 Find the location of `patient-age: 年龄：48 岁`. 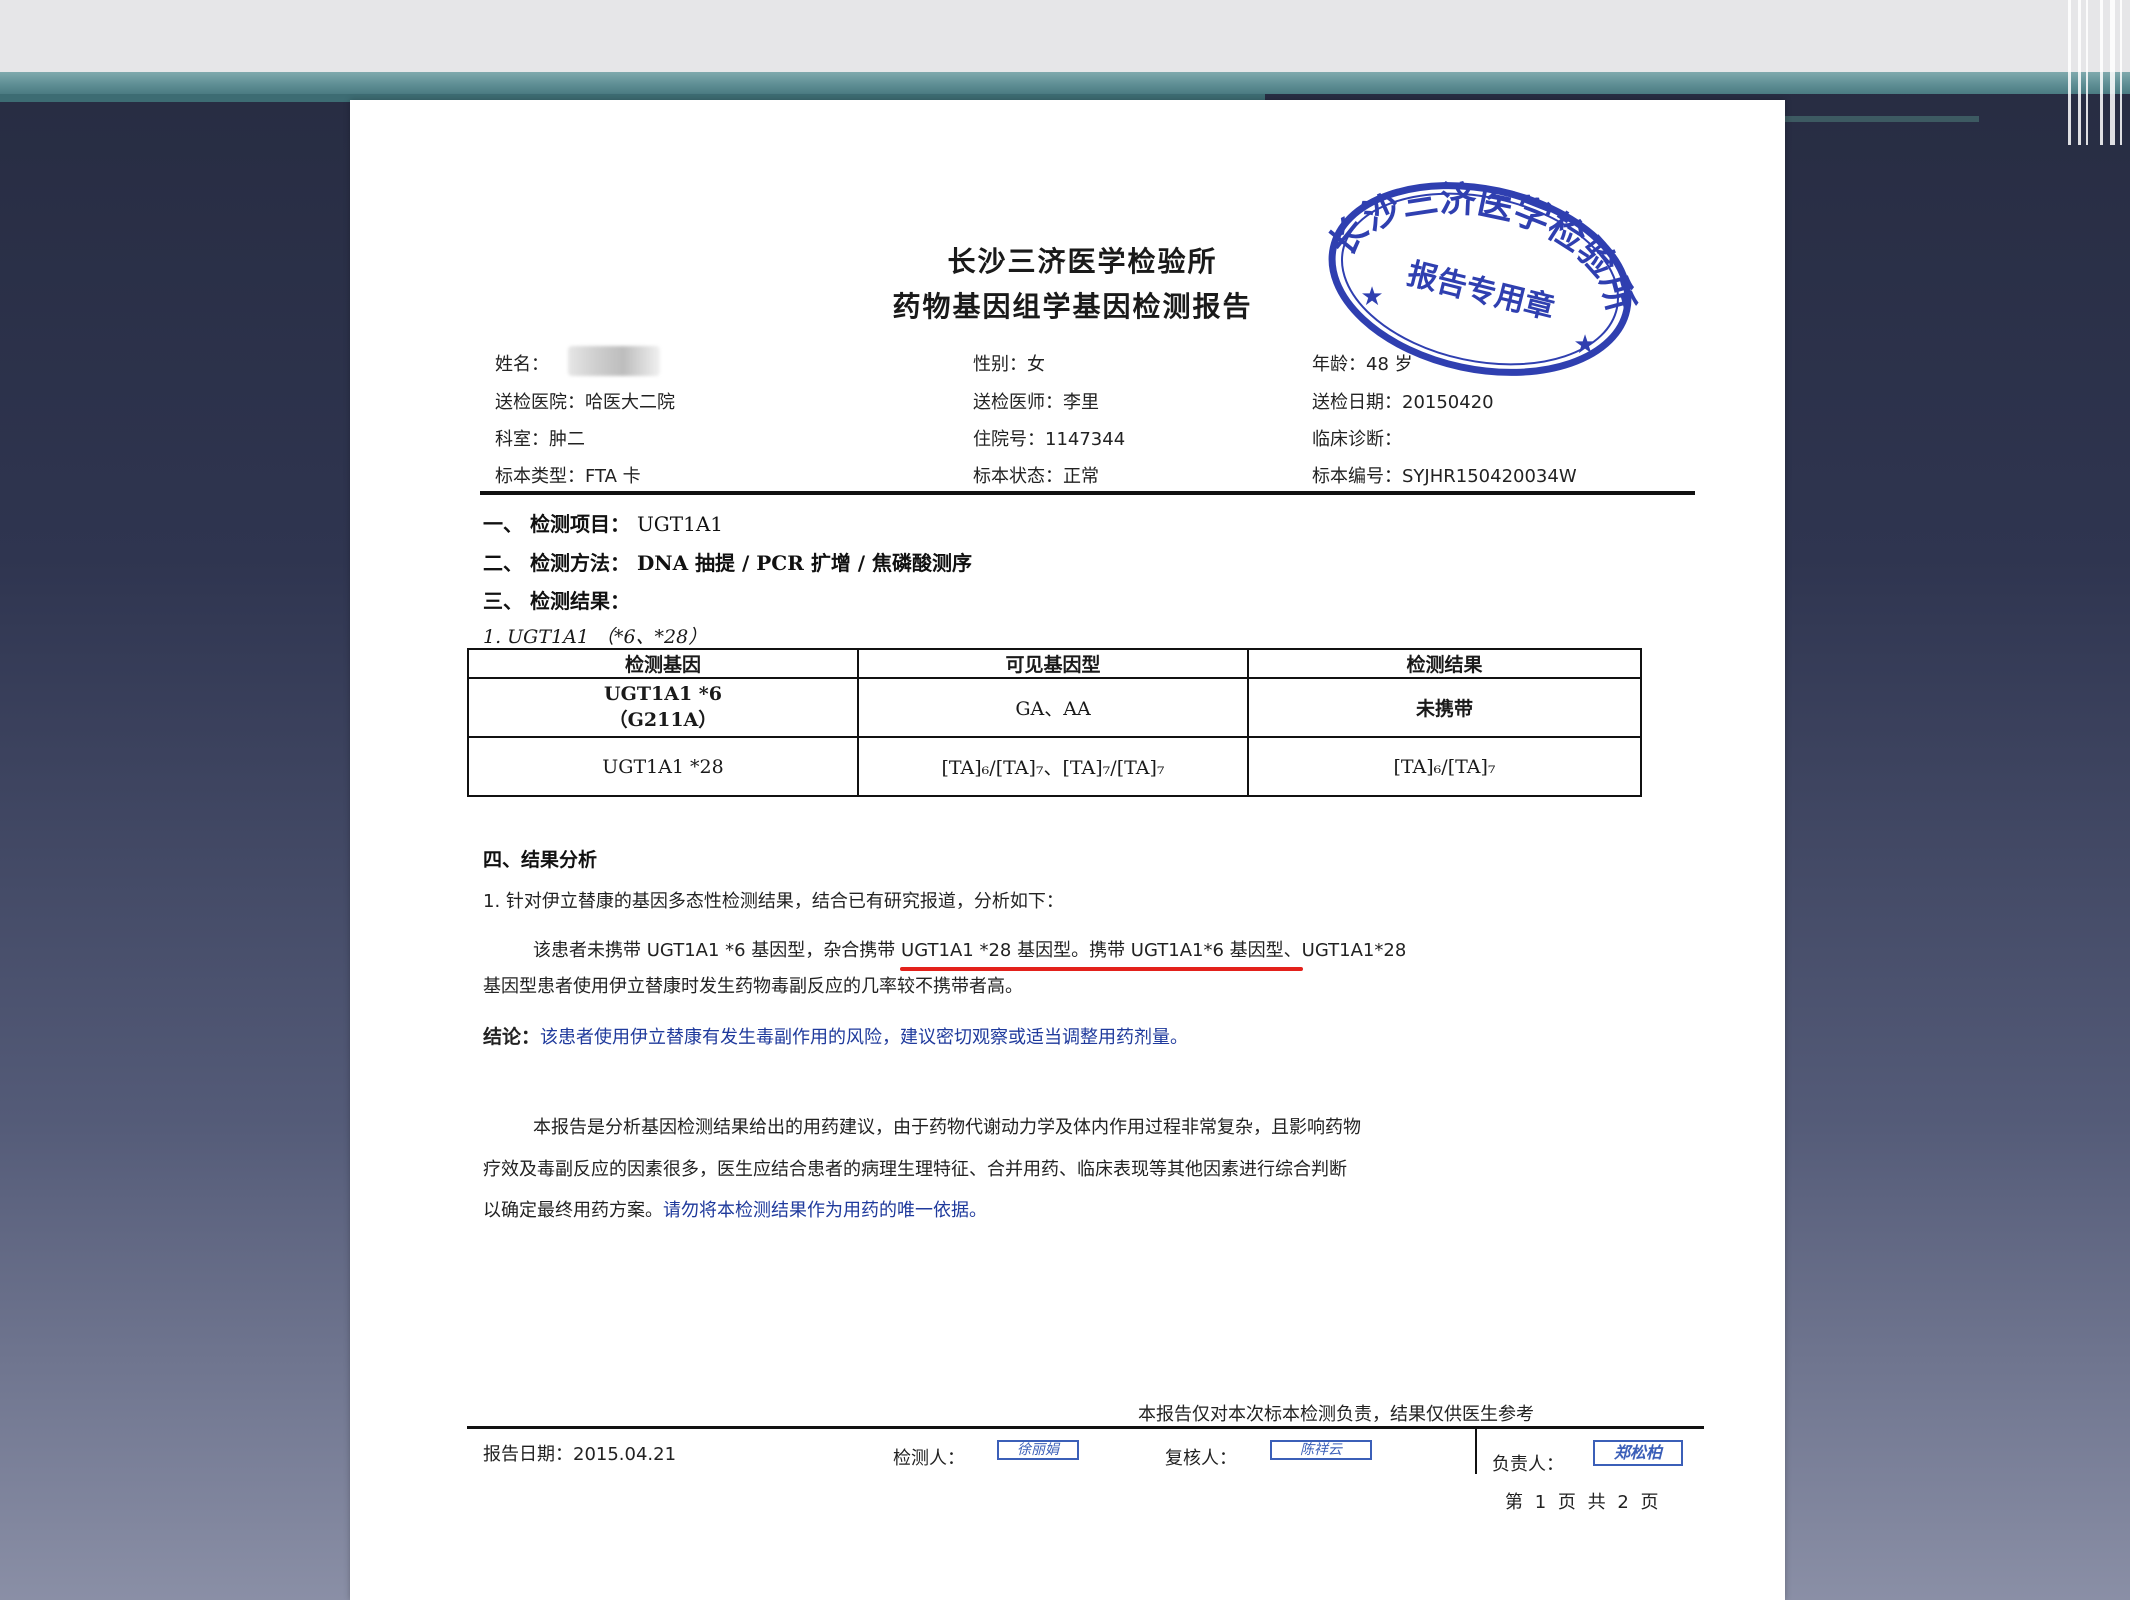

patient-age: 年龄：48 岁 is located at coordinates (1362, 364).